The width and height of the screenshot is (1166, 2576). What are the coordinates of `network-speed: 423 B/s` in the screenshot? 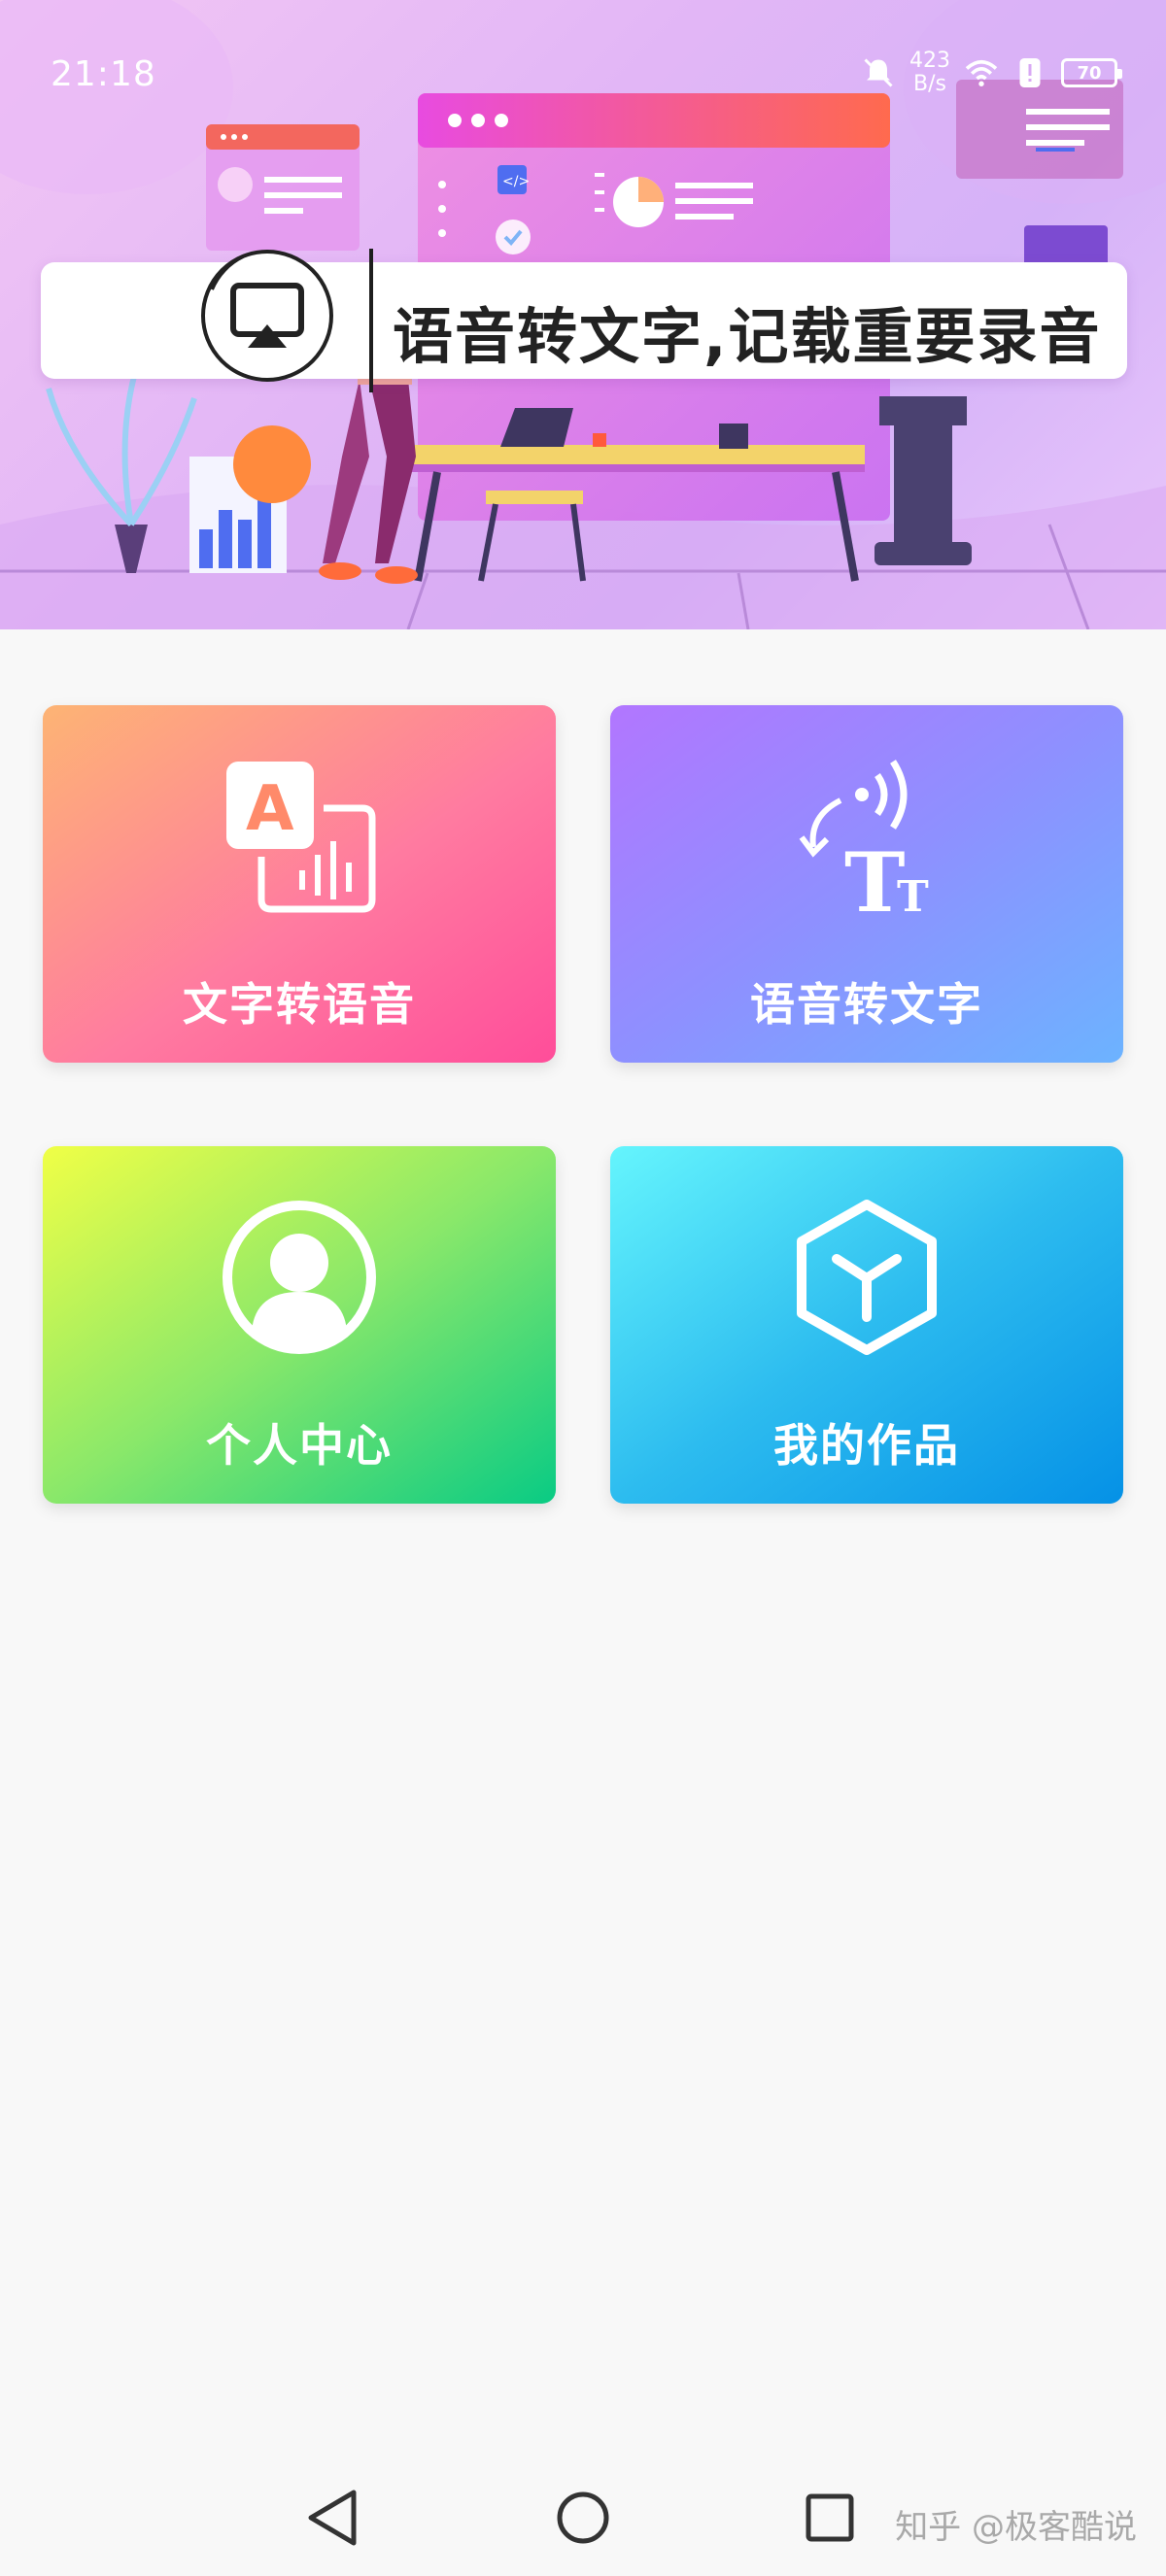 It's located at (929, 73).